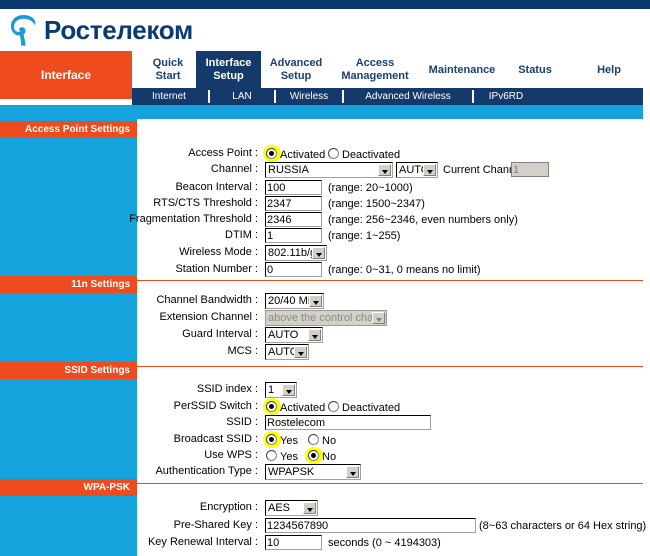  Describe the element at coordinates (390, 483) in the screenshot. I see `section-rule-wpa-psk` at that location.